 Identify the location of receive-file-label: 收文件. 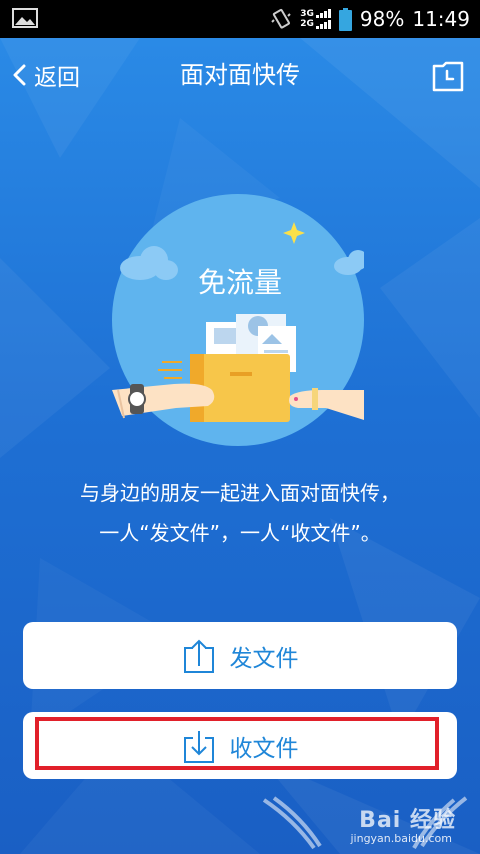
(264, 748).